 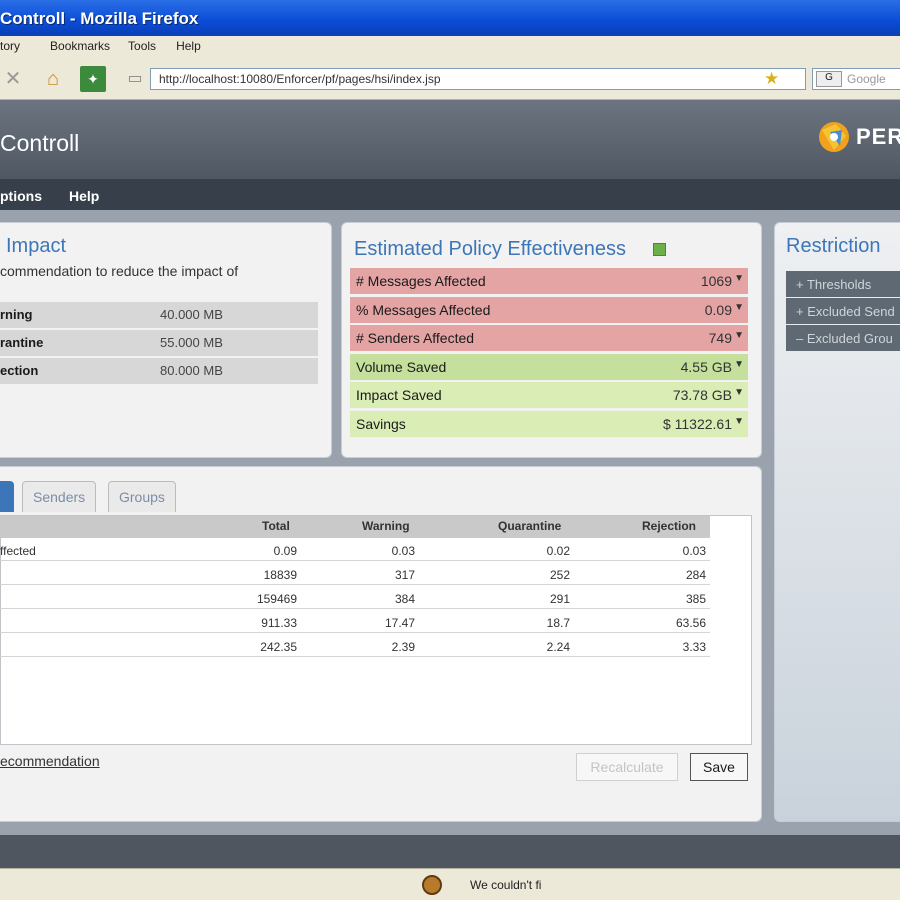 I want to click on addon-icon: ✦, so click(x=93, y=79).